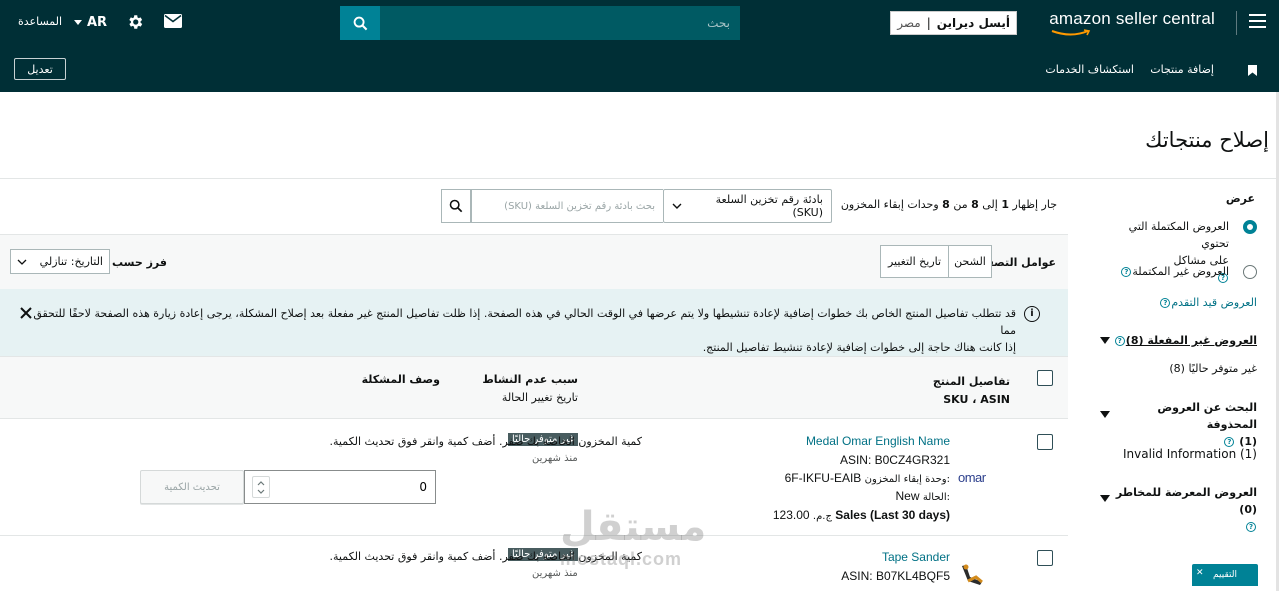  What do you see at coordinates (1208, 302) in the screenshot?
I see `in-progress-offers-link: العروض قيد التقدم?` at bounding box center [1208, 302].